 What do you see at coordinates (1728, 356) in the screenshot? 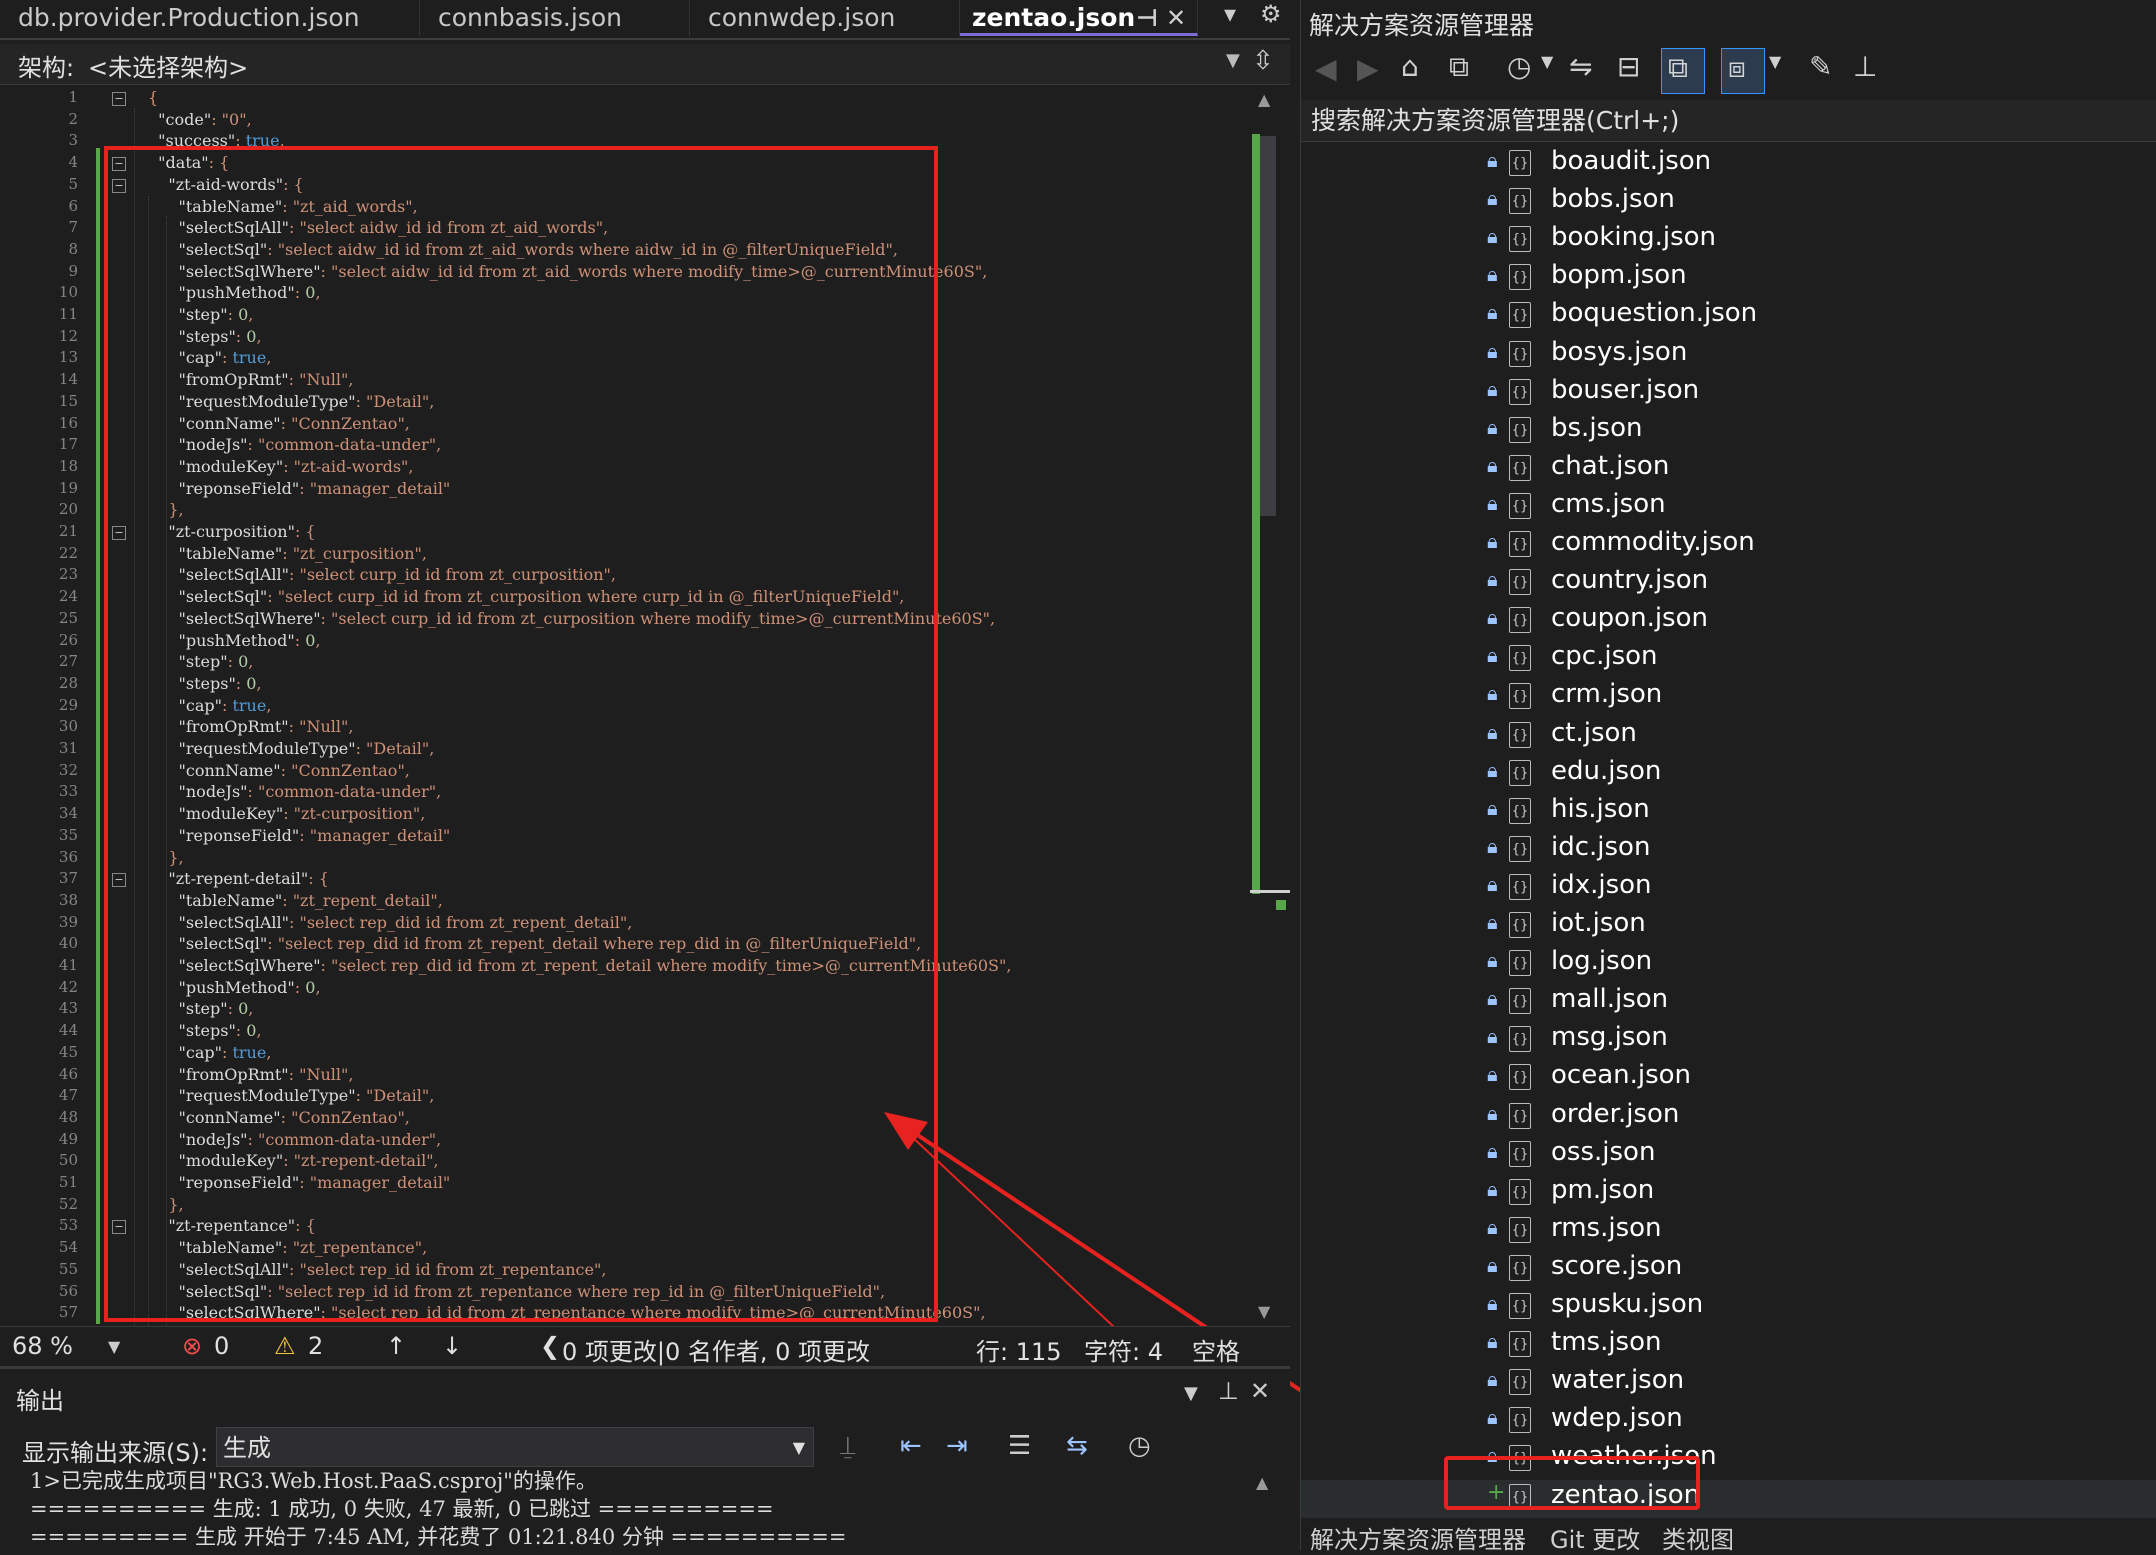
I see `file-item: 🔒︎ {} bosys.json` at bounding box center [1728, 356].